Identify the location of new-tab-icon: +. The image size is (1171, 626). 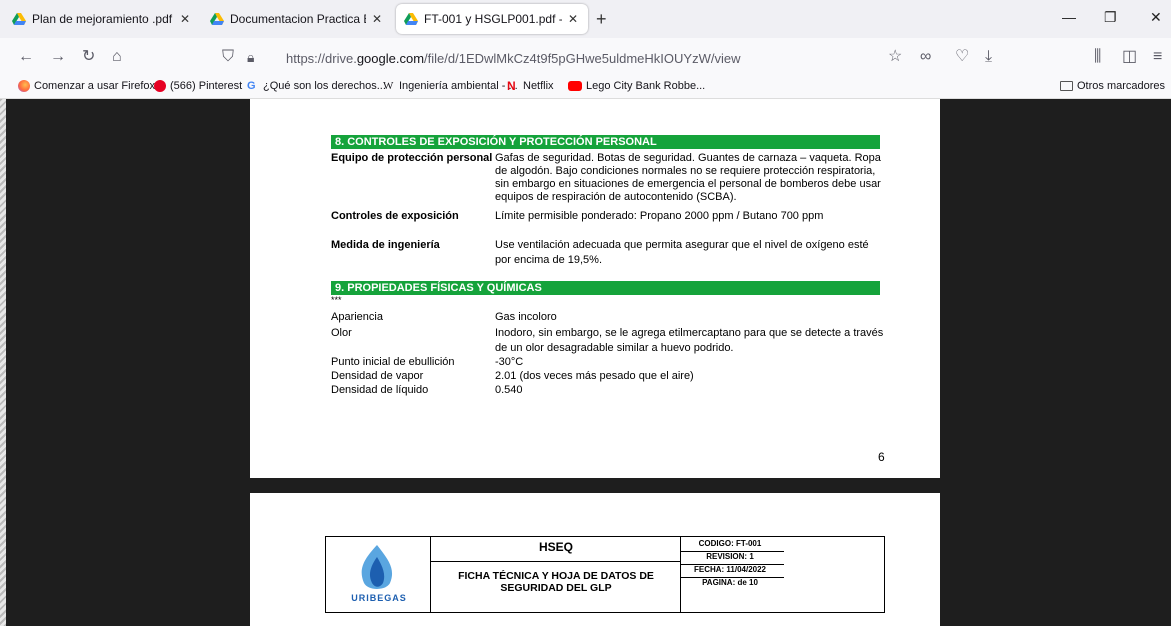
(601, 19).